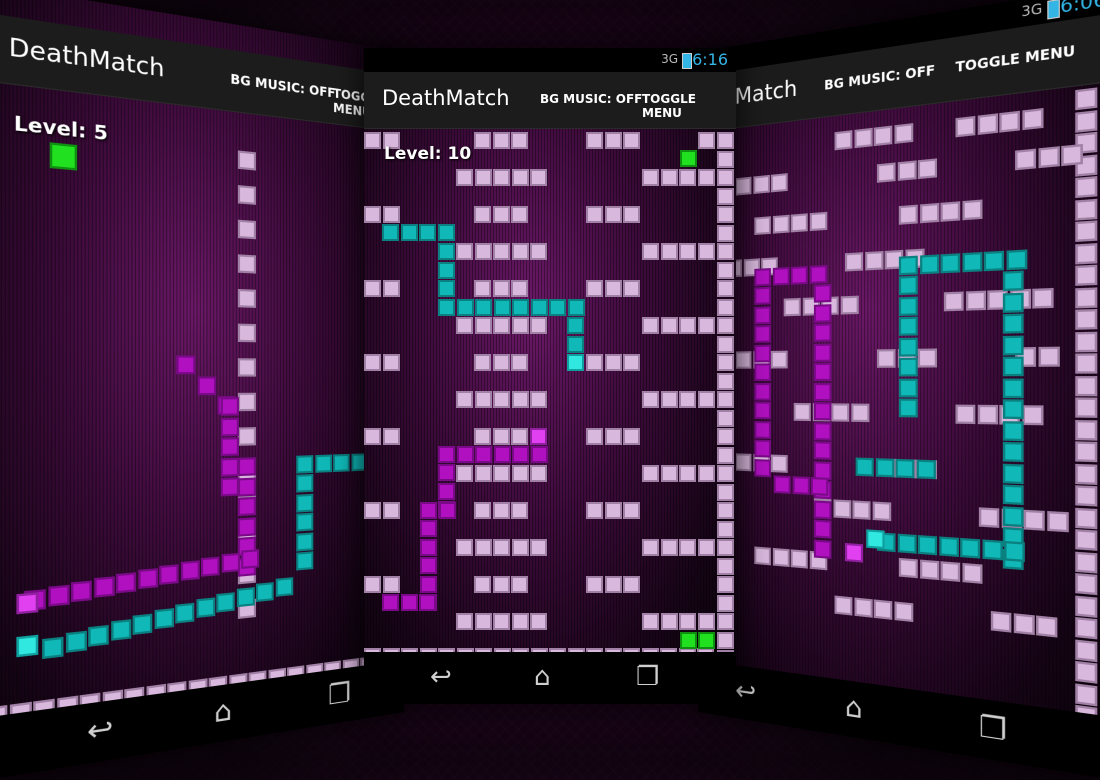  I want to click on snake-cyan-head, so click(575, 362).